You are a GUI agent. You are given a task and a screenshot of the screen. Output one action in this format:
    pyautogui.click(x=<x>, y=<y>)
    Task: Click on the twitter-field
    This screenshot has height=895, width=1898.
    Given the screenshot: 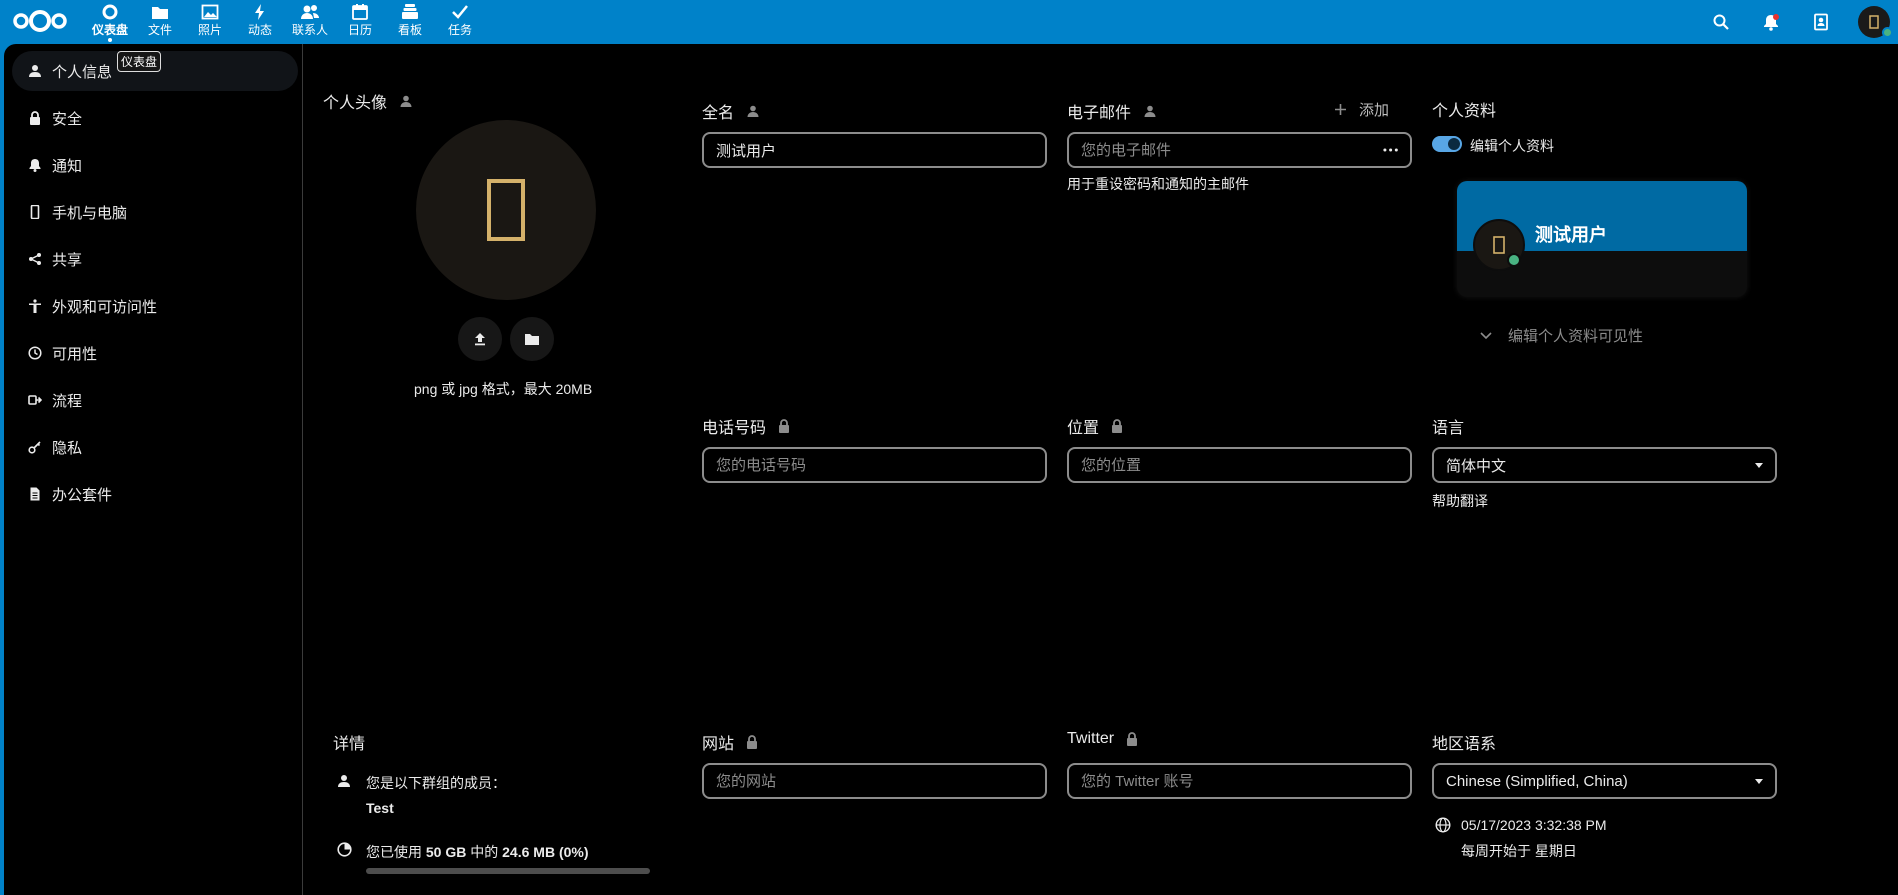 What is the action you would take?
    pyautogui.click(x=1239, y=781)
    